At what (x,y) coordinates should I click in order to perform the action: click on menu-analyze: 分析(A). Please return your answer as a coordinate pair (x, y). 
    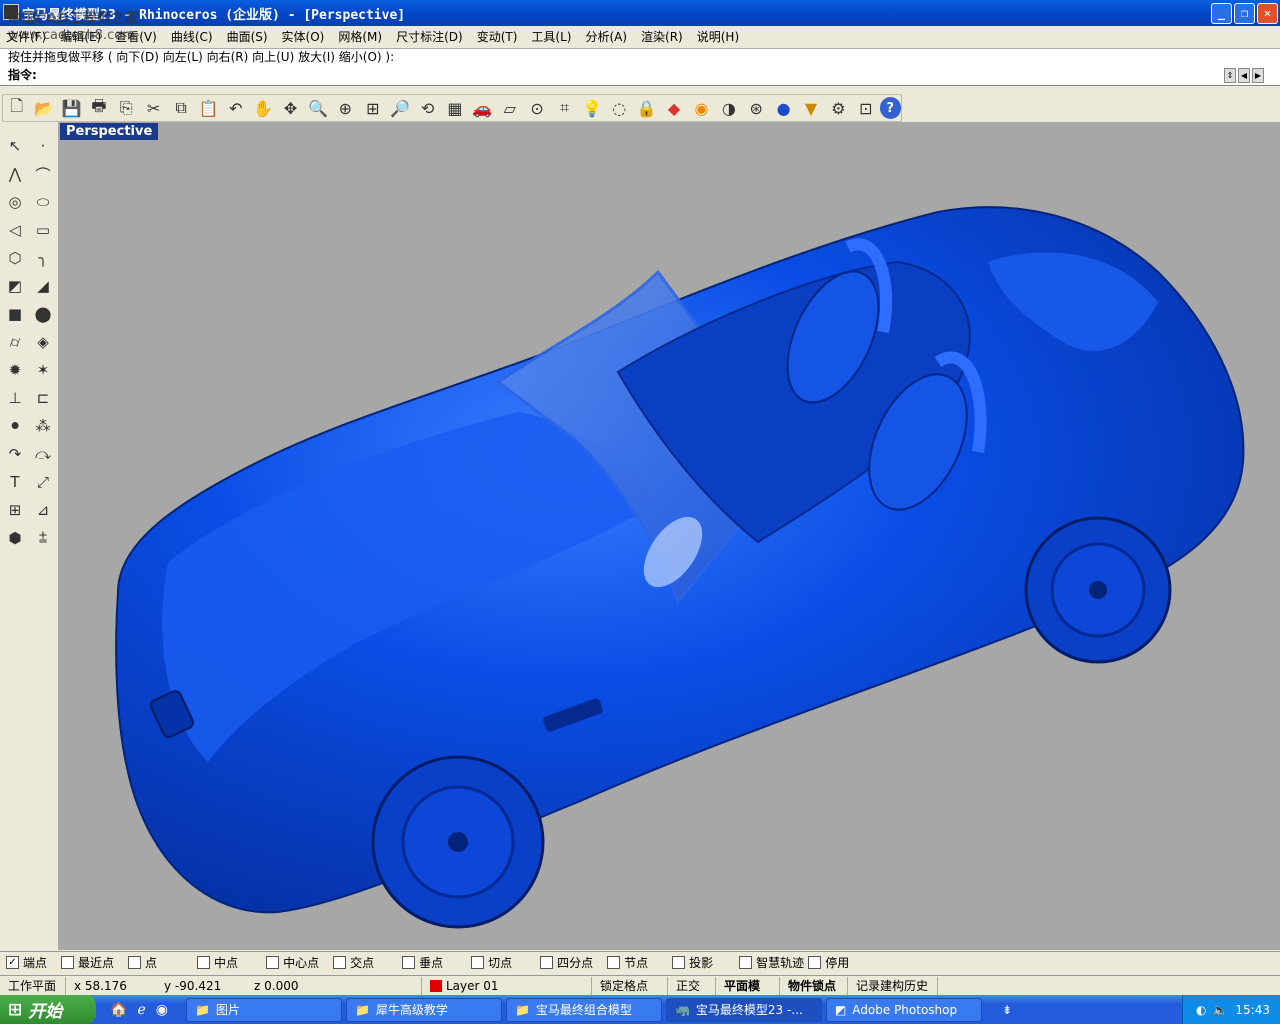
    Looking at the image, I should click on (606, 36).